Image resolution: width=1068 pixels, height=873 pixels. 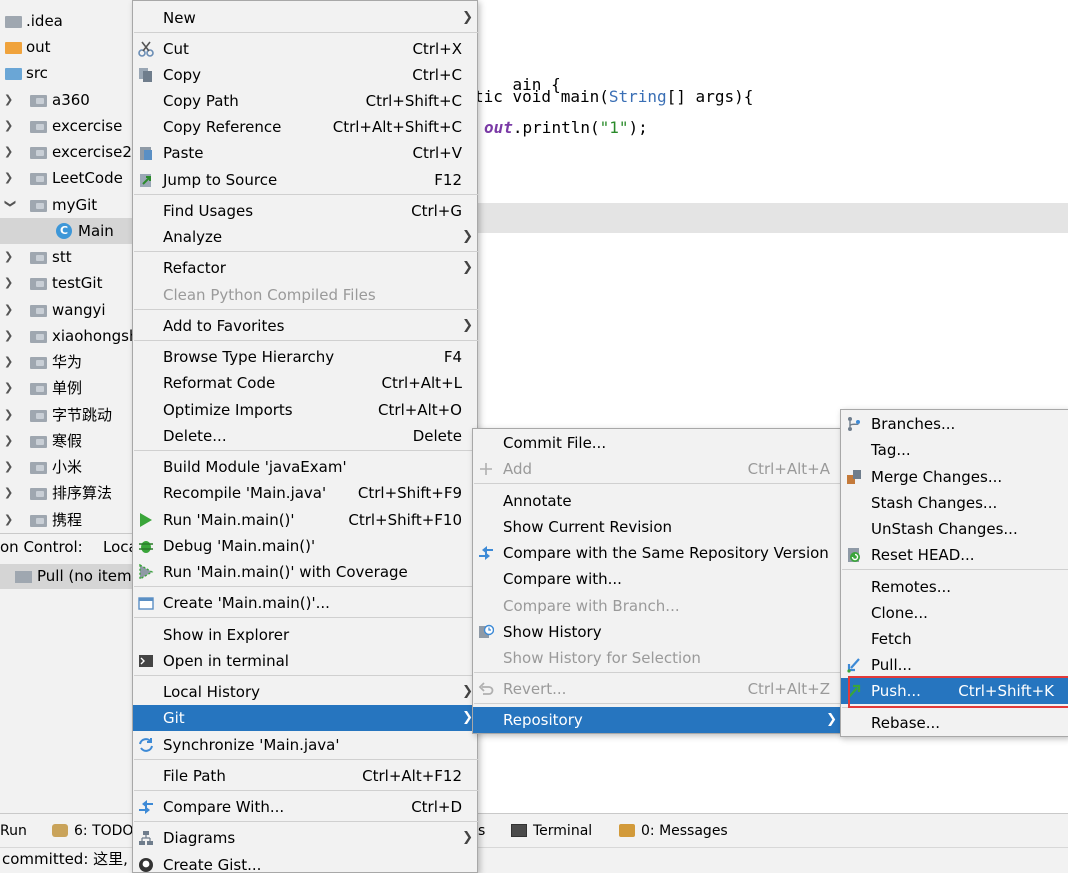 I want to click on merge-icon, so click(x=854, y=477).